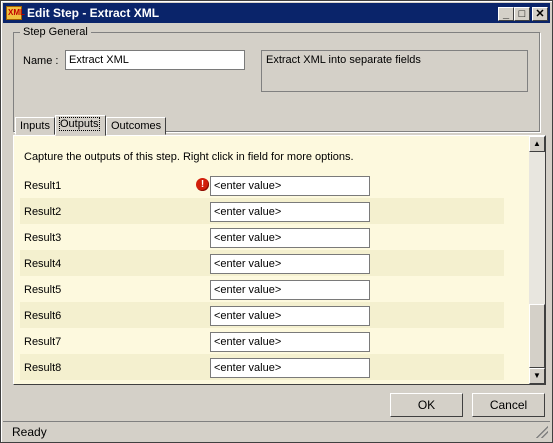  Describe the element at coordinates (93, 13) in the screenshot. I see `window-title: Edit Step - Extract XML` at that location.